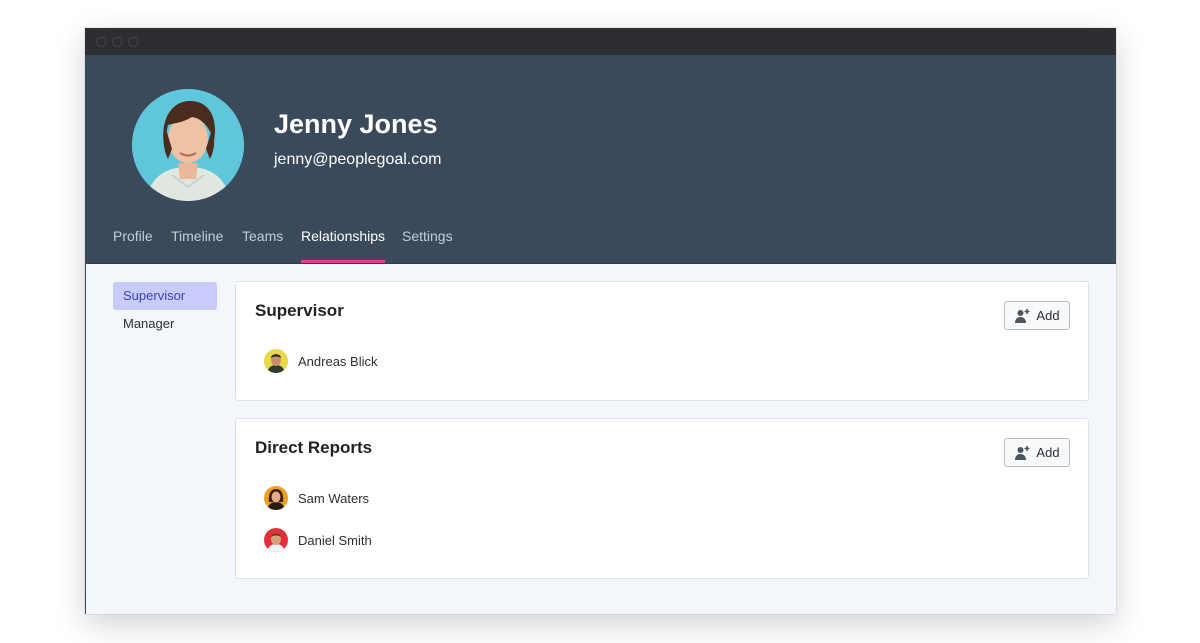 This screenshot has height=643, width=1200. I want to click on tab-label: Teams, so click(263, 236).